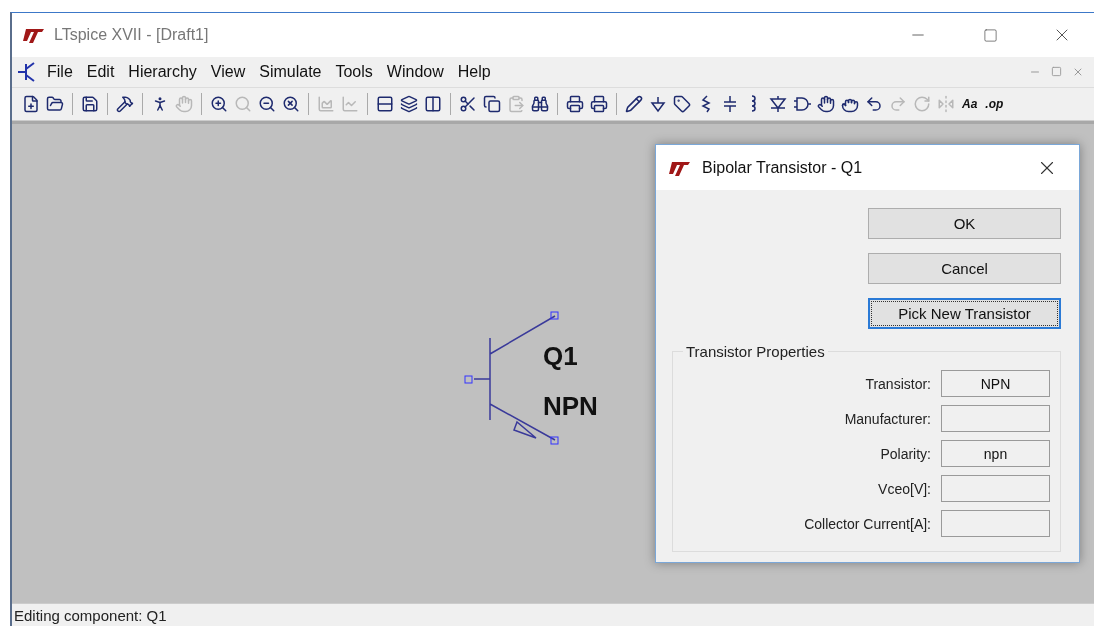 The width and height of the screenshot is (1094, 626). Describe the element at coordinates (125, 104) in the screenshot. I see `hammer-icon` at that location.